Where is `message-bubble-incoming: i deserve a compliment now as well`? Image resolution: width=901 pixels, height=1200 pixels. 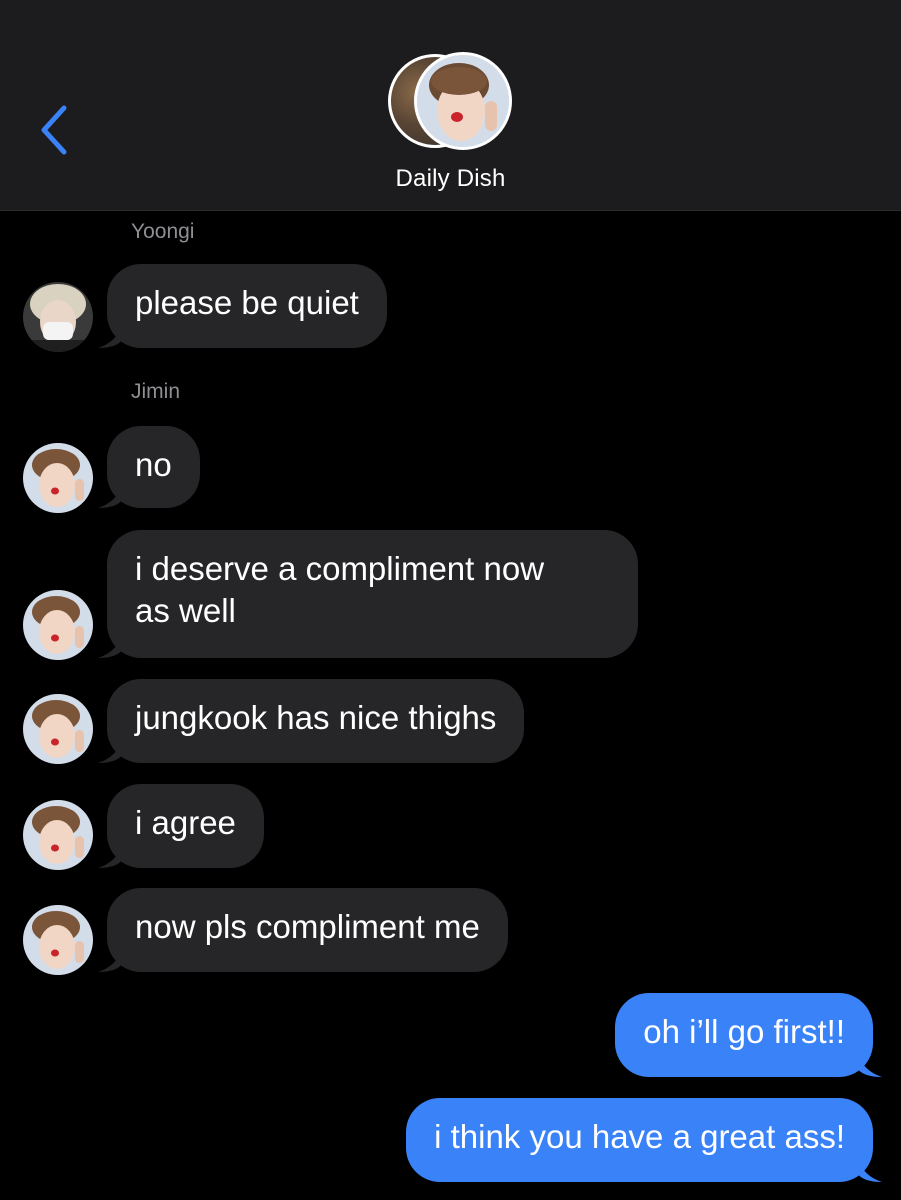 message-bubble-incoming: i deserve a compliment now as well is located at coordinates (368, 594).